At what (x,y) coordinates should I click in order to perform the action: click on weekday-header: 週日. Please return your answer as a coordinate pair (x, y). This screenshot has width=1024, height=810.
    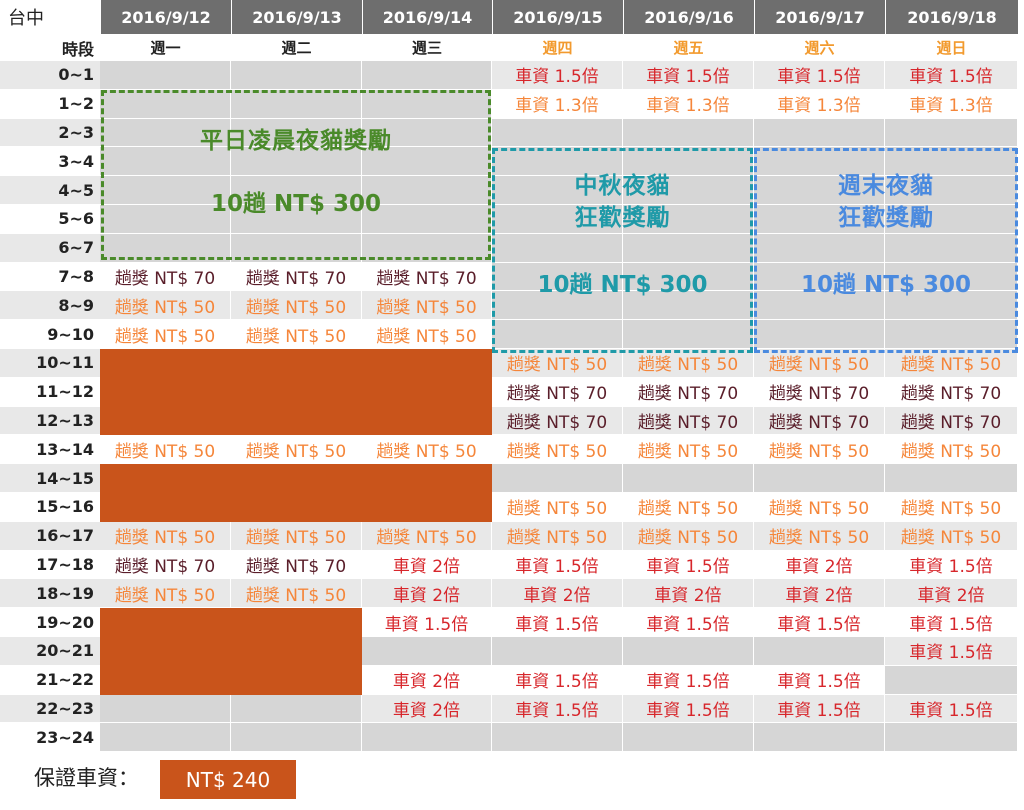
    Looking at the image, I should click on (951, 47).